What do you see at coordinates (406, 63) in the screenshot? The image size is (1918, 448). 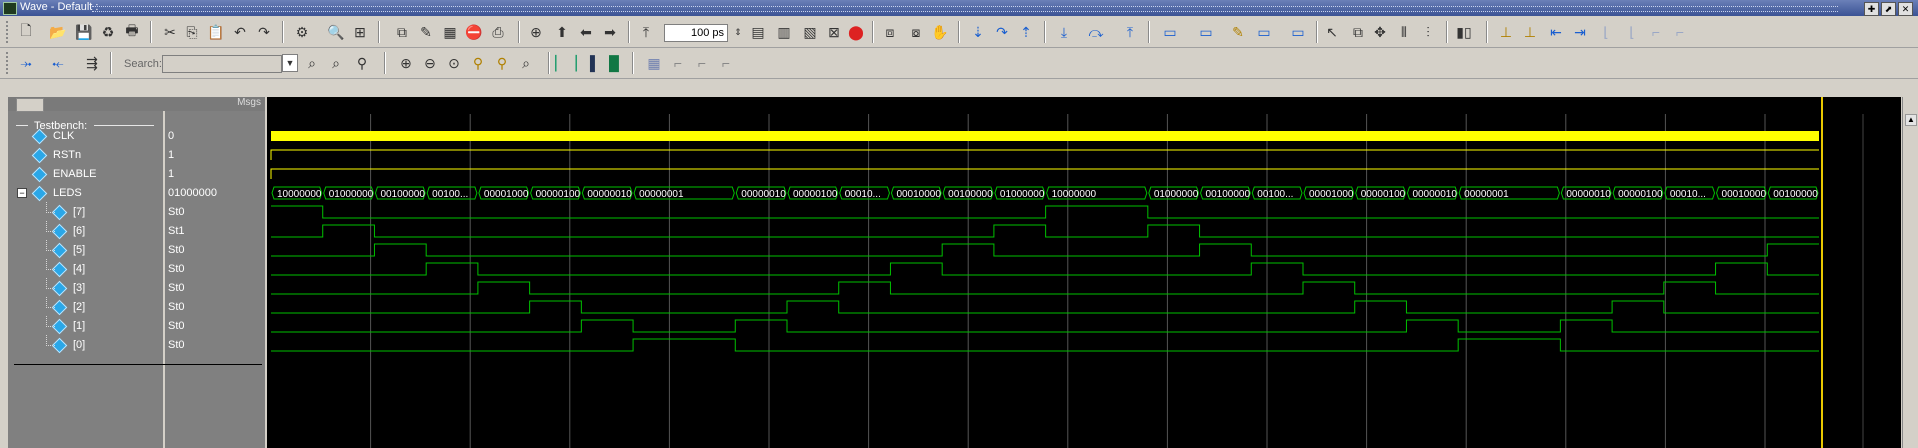 I see `zoom-in-icon: ⊕` at bounding box center [406, 63].